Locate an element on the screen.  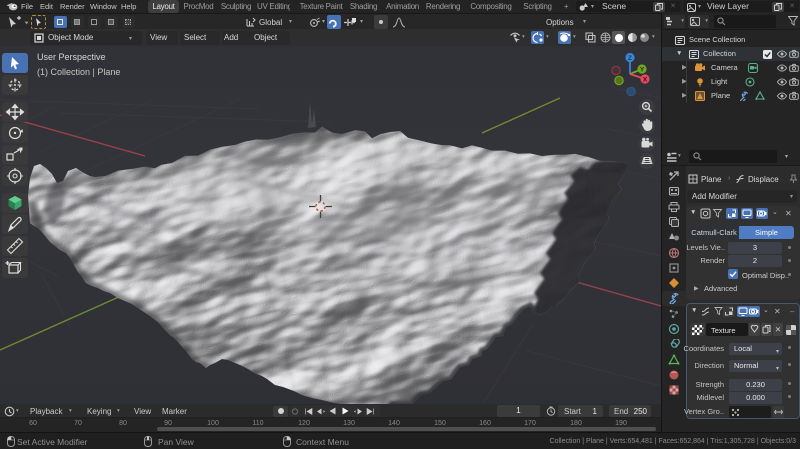
svg-text: Z is located at coordinates (630, 58).